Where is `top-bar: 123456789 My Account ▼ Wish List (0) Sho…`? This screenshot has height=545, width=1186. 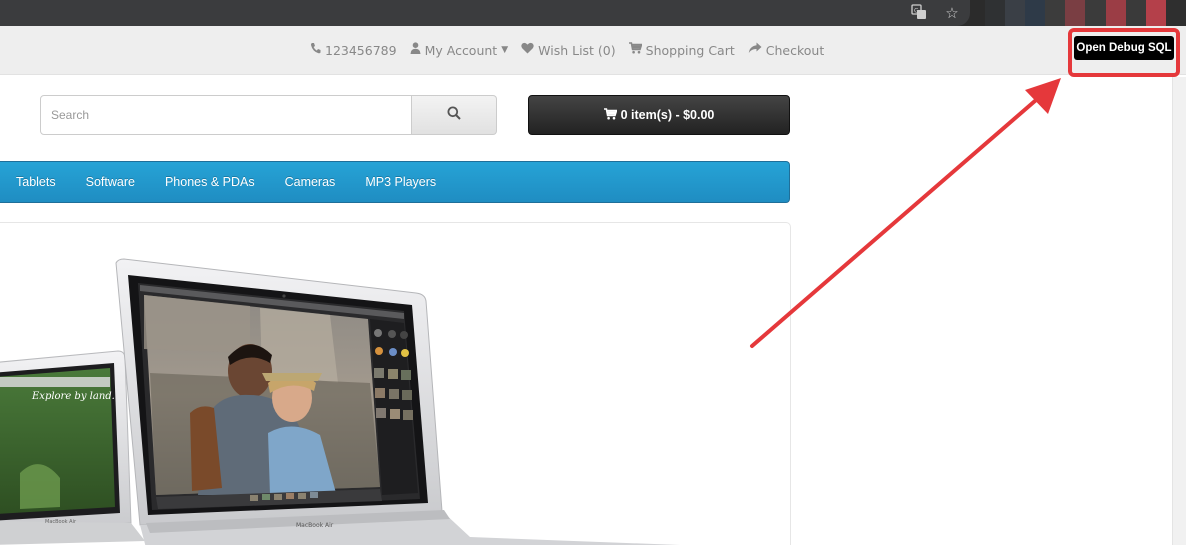 top-bar: 123456789 My Account ▼ Wish List (0) Sho… is located at coordinates (593, 50).